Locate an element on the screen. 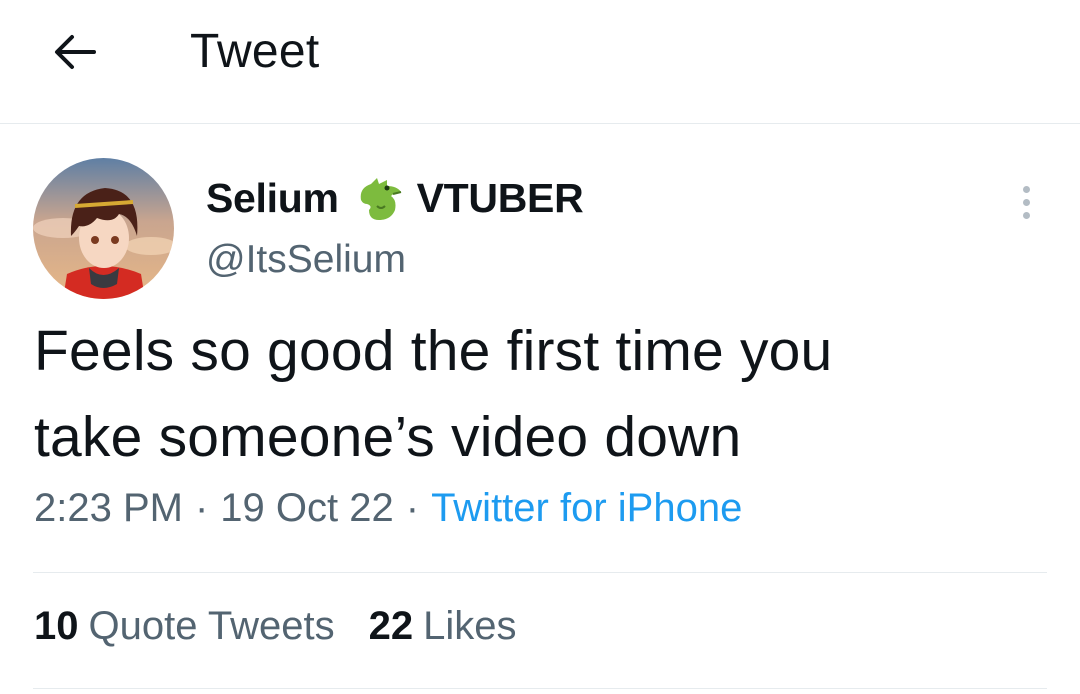  avatar is located at coordinates (103, 228).